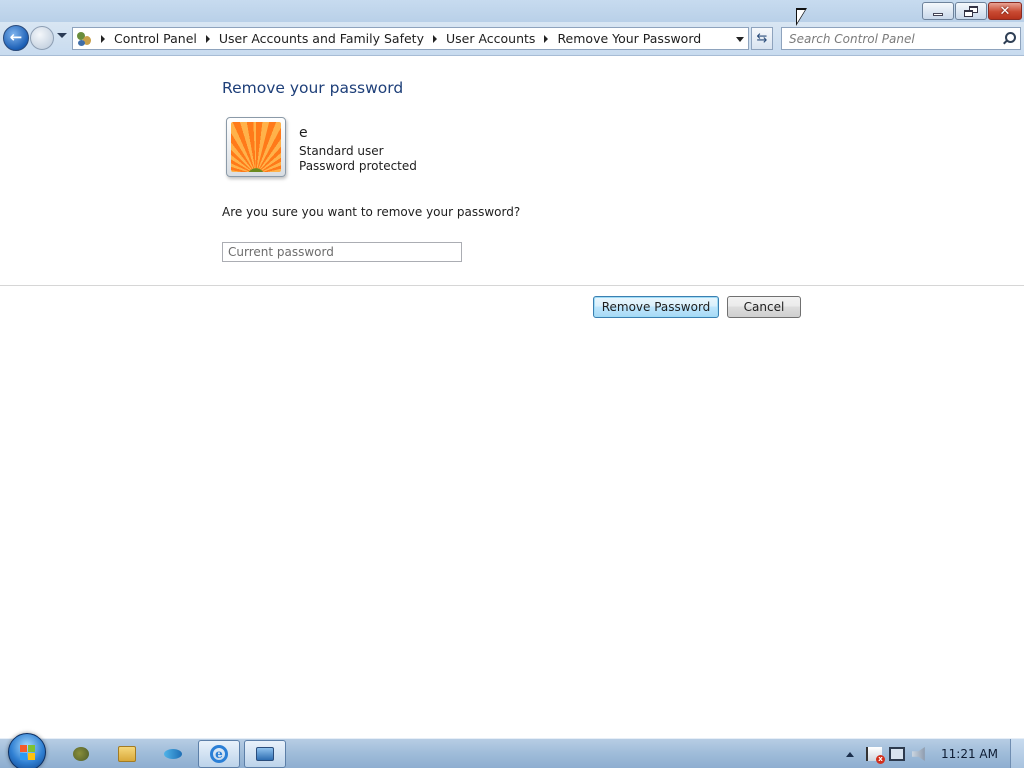 The image size is (1024, 768). Describe the element at coordinates (313, 88) in the screenshot. I see `page-title: Remove your password` at that location.